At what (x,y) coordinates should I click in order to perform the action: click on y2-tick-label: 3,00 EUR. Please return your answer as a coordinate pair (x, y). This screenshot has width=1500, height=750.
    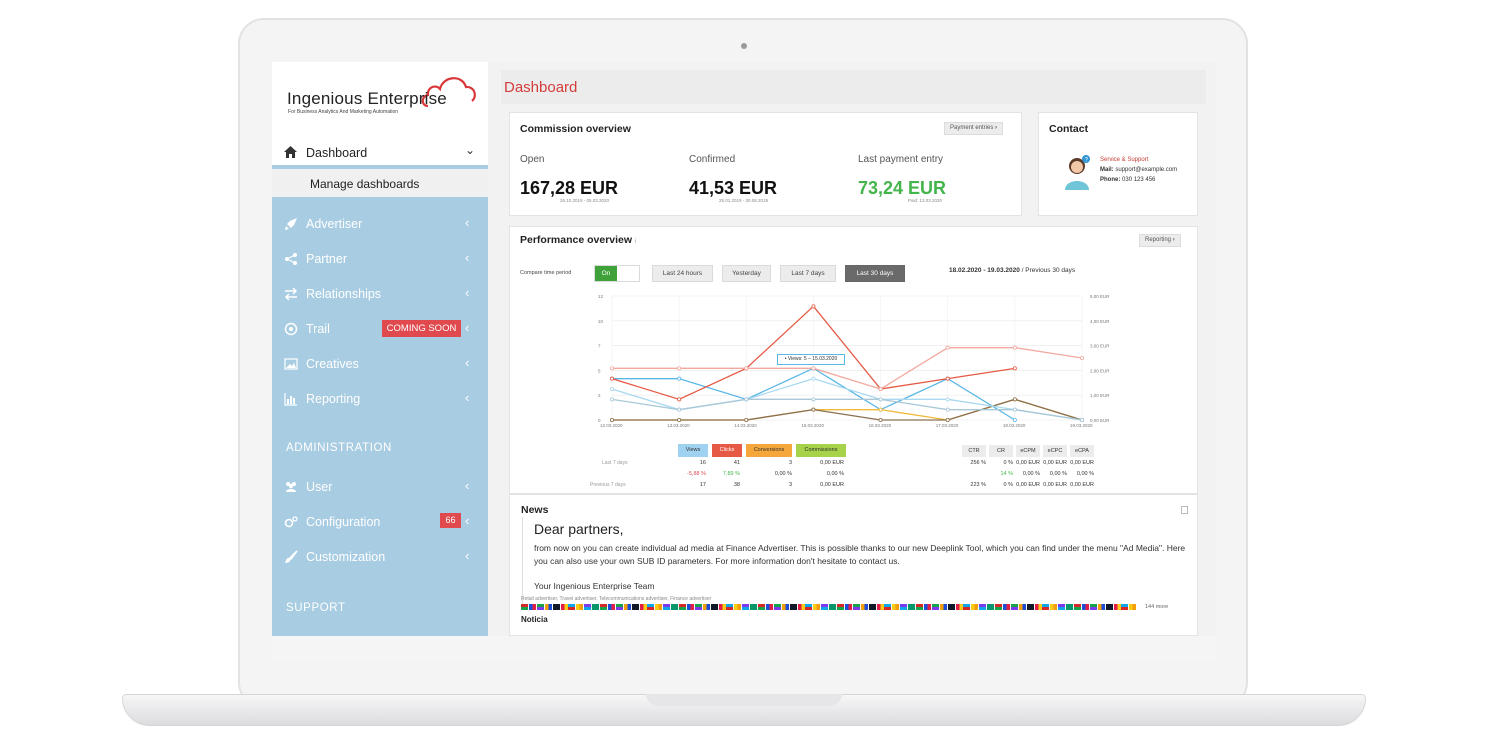
    Looking at the image, I should click on (1100, 346).